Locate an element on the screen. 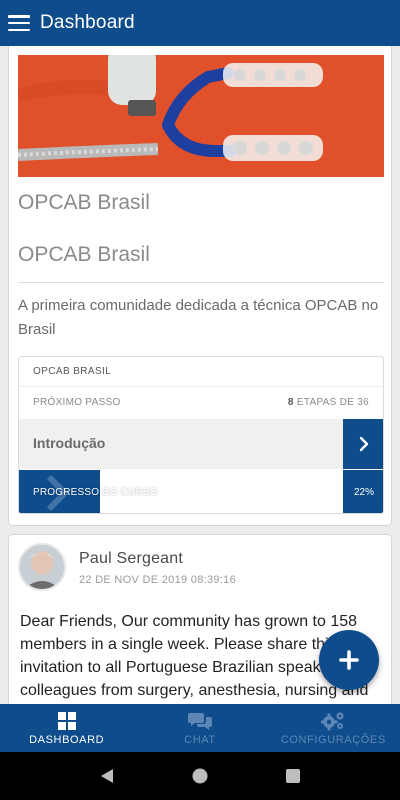 The image size is (400, 800). current-step-row: Introdução is located at coordinates (201, 444).